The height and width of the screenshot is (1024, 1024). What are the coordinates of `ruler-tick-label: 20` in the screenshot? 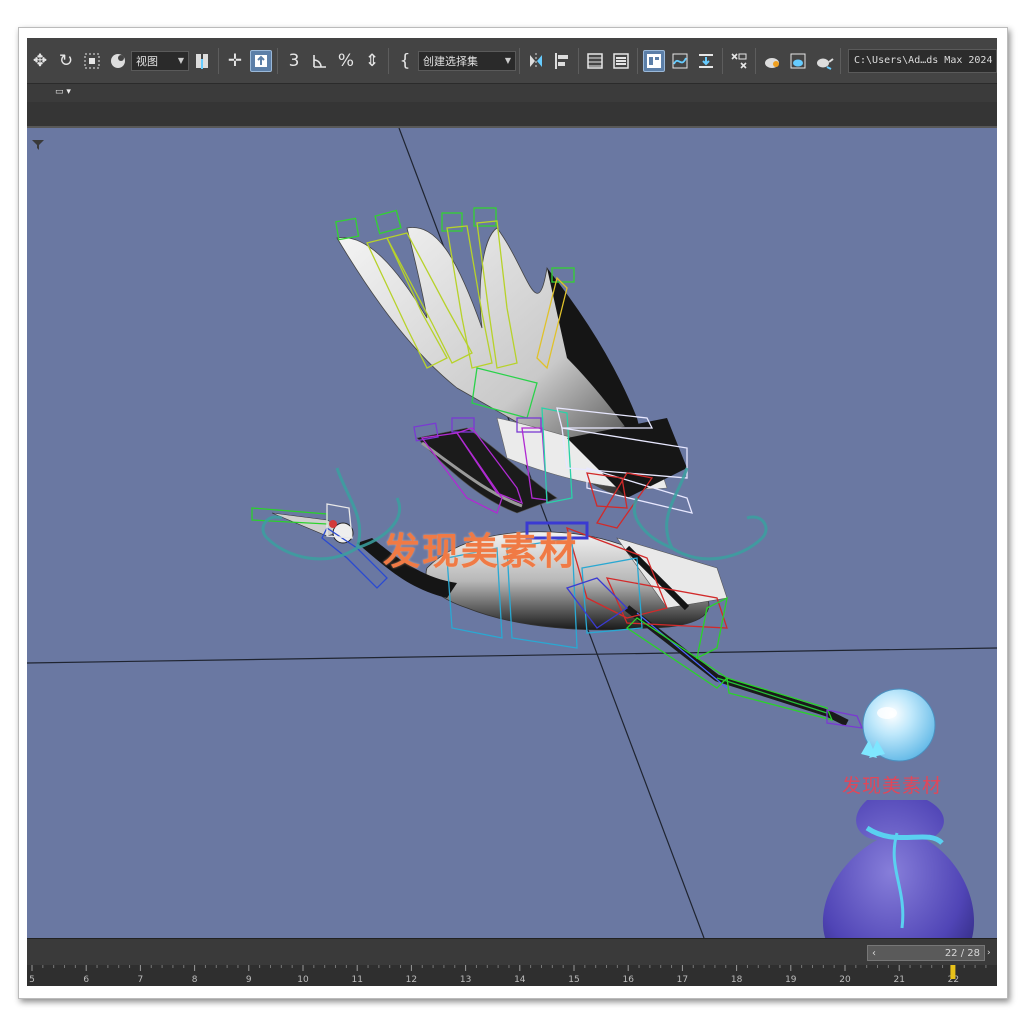 It's located at (845, 980).